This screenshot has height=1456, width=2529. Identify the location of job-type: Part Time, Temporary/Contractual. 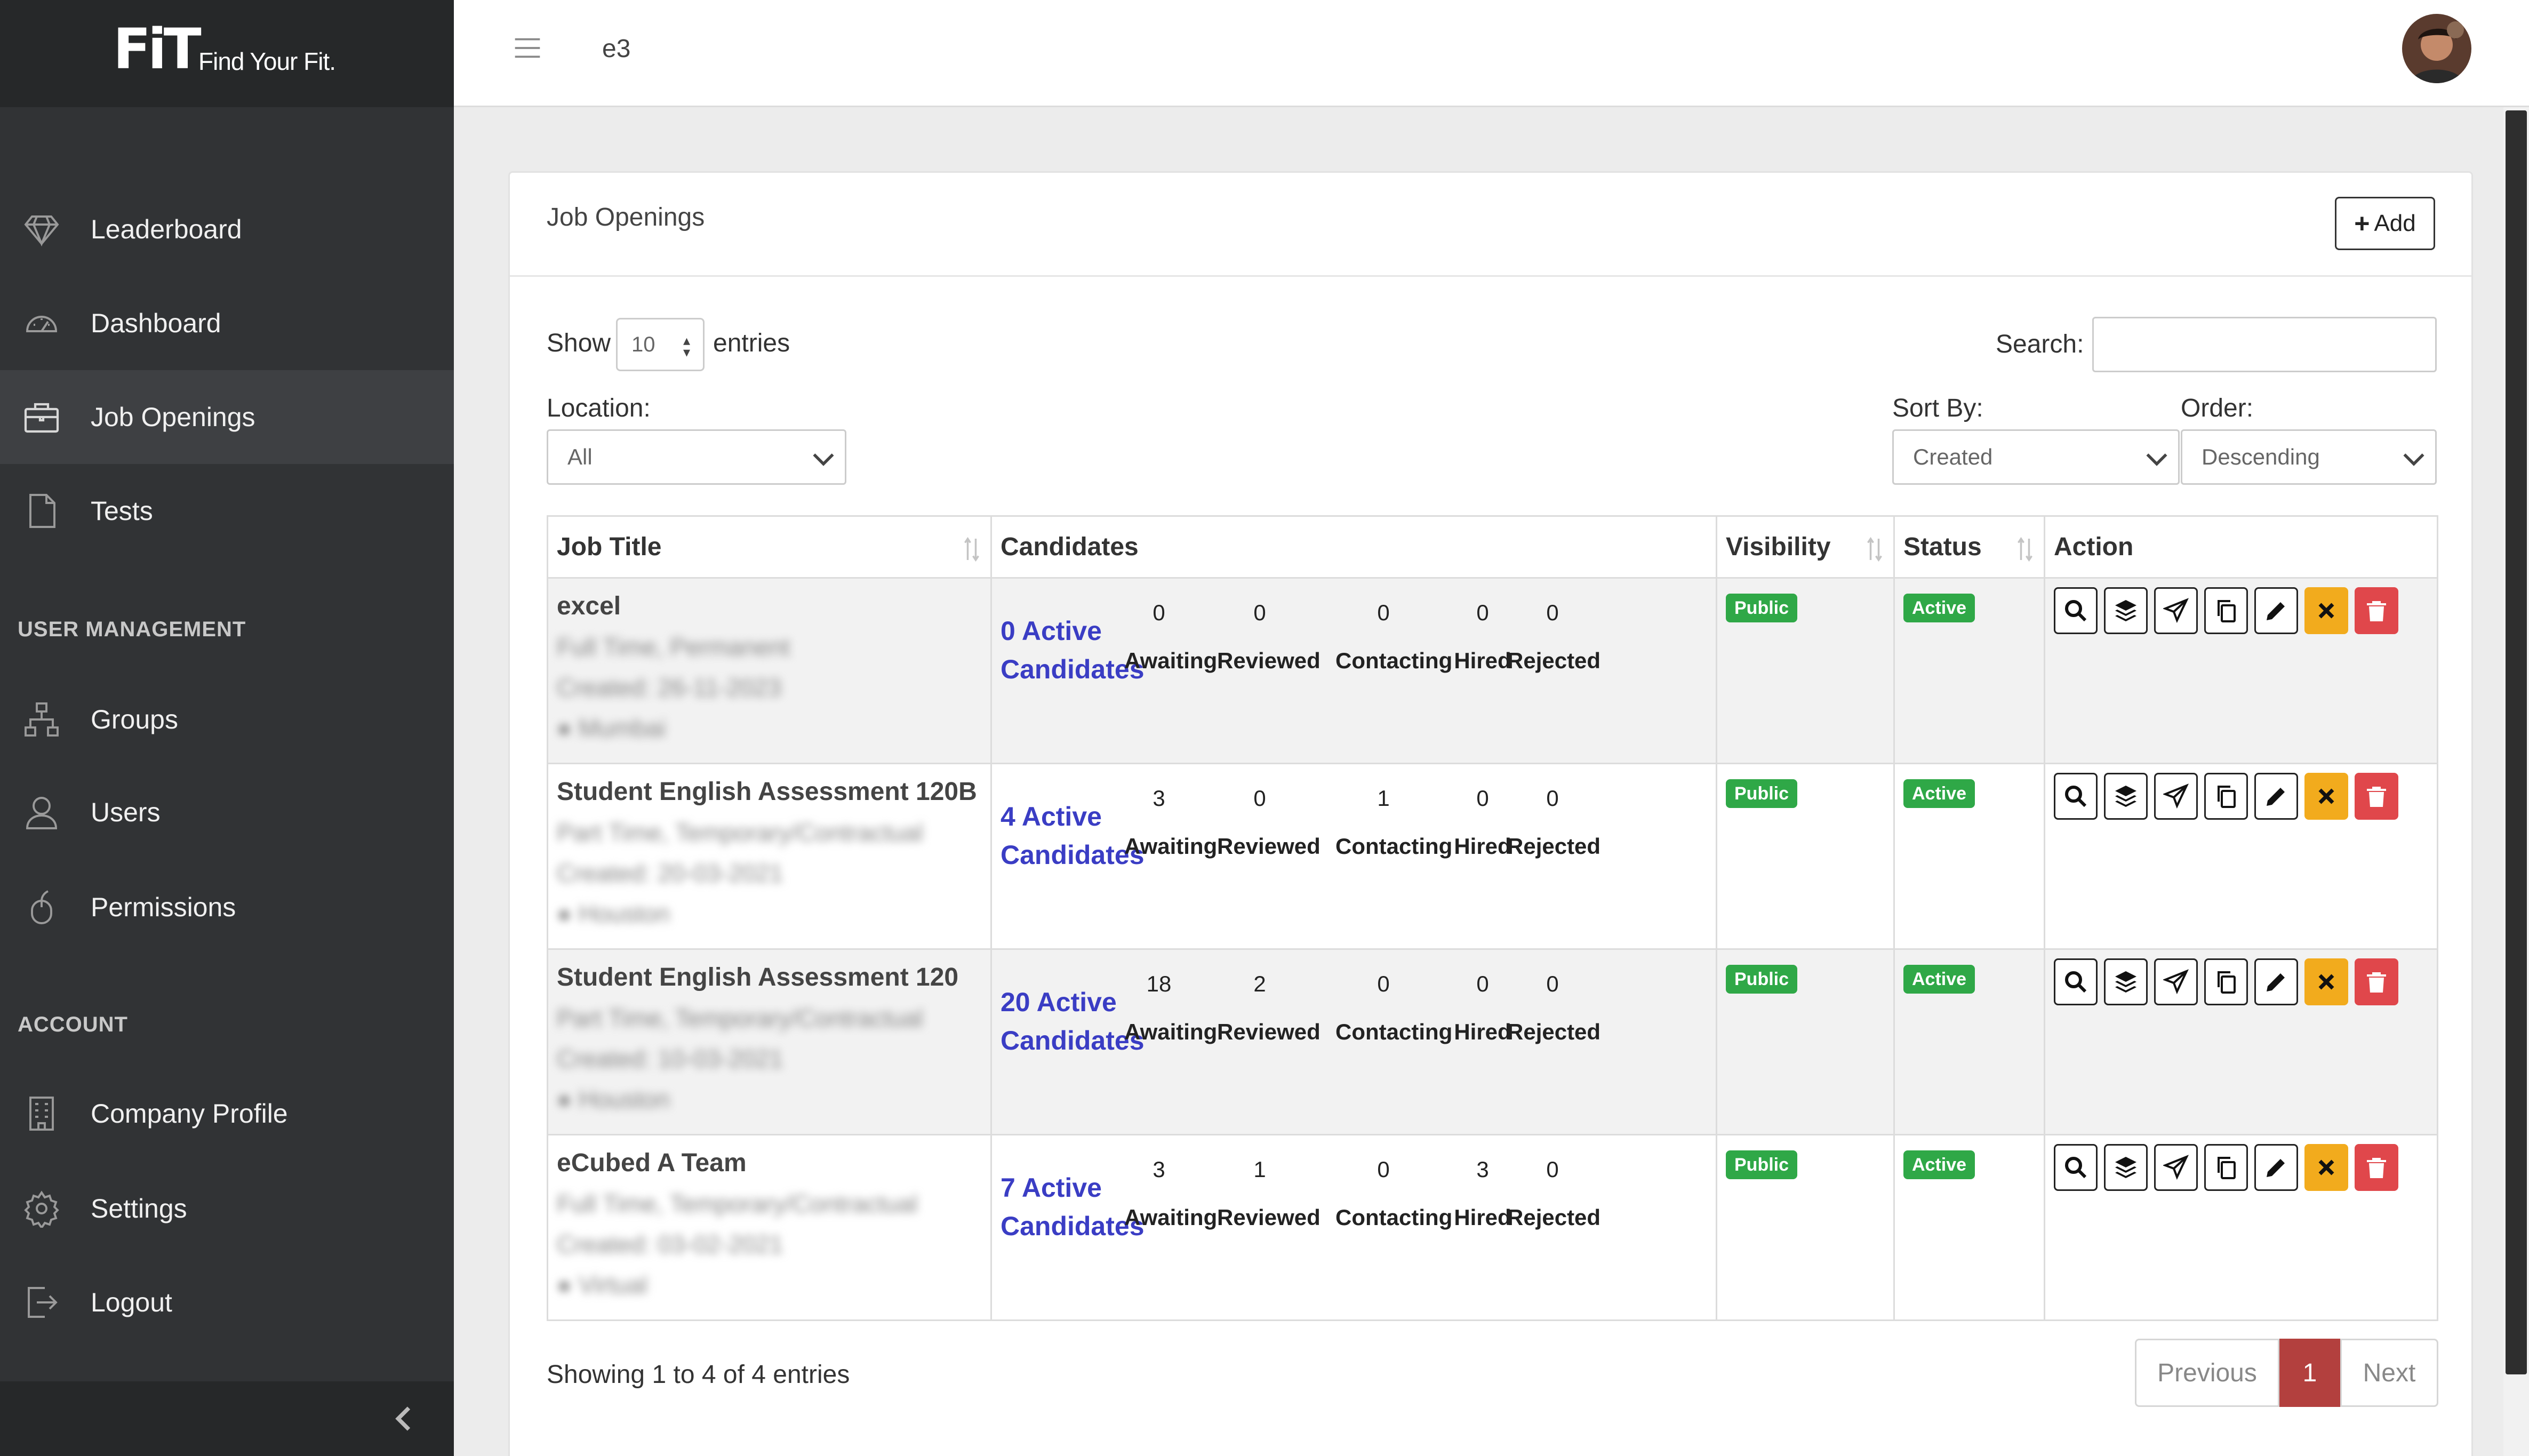
(769, 832).